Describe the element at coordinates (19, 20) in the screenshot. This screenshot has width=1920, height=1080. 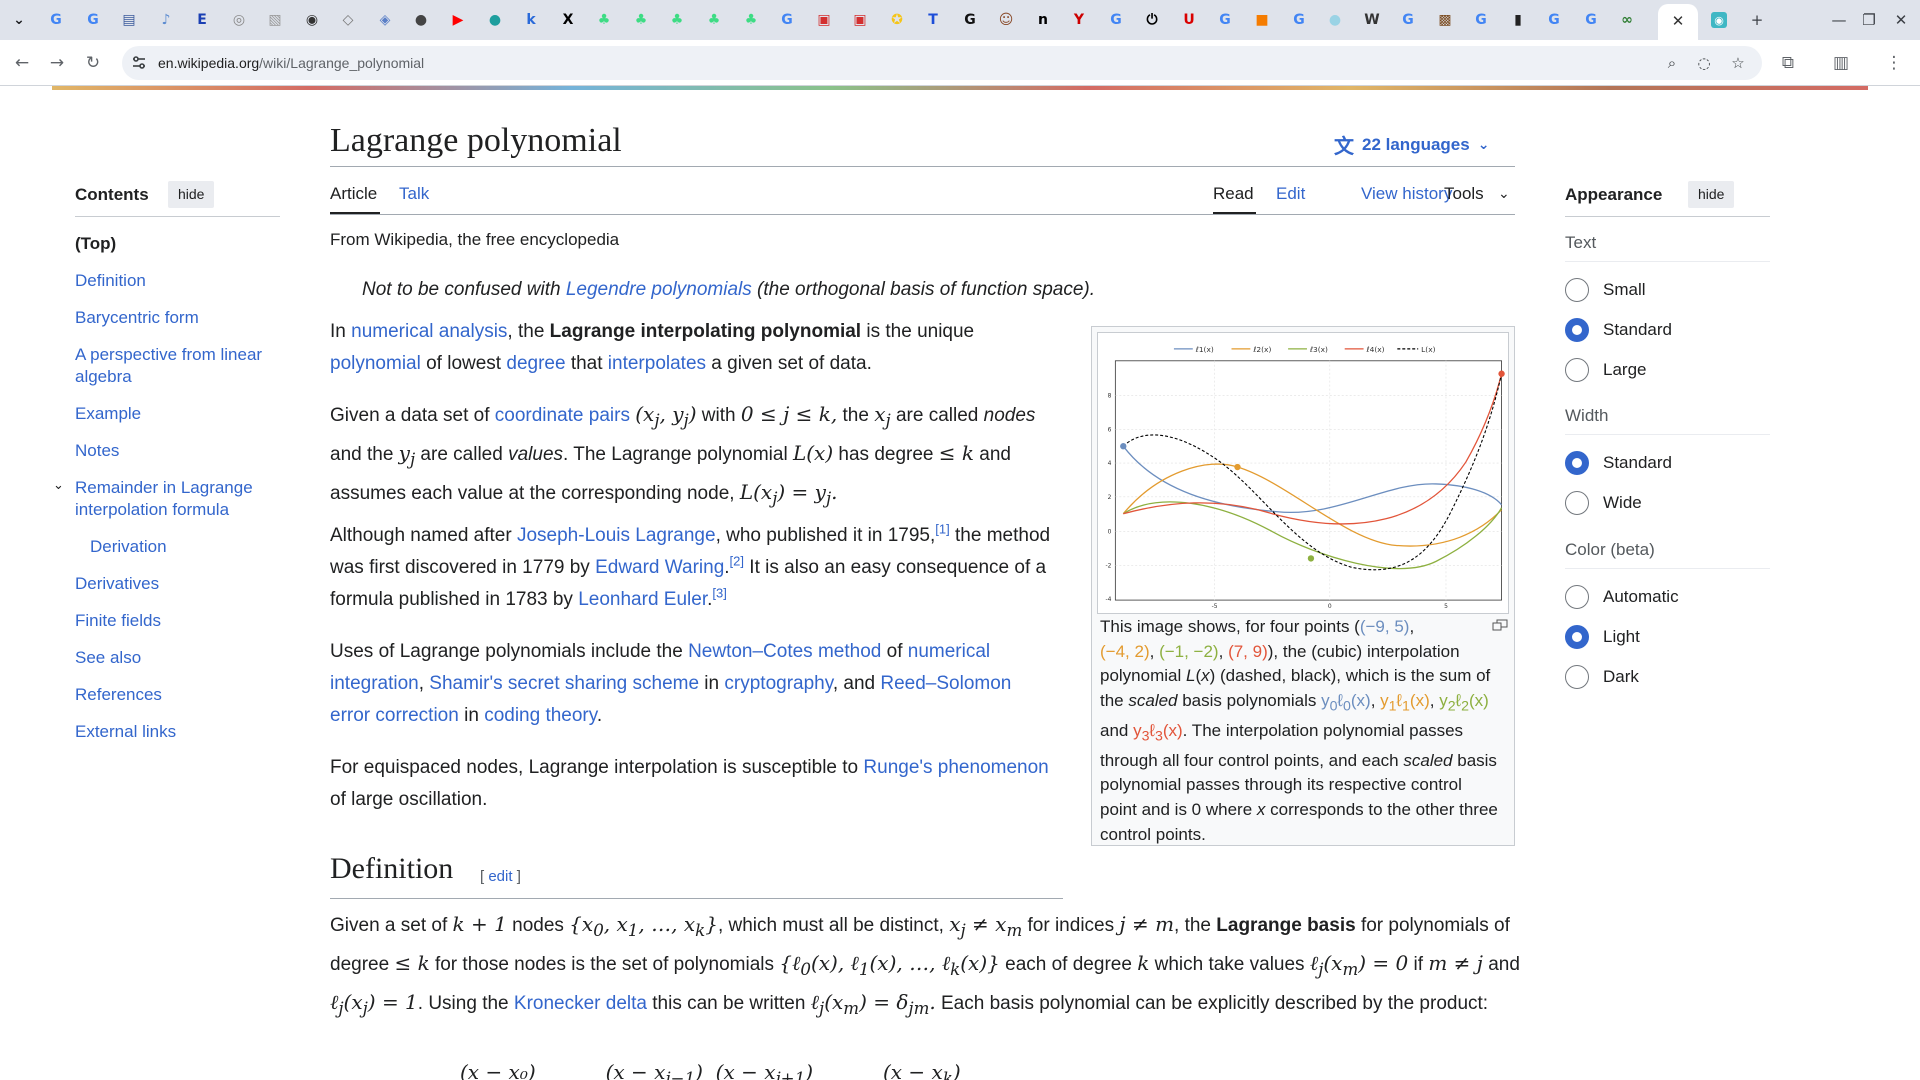
I see `tab-chevron-down-icon: ⌄` at that location.